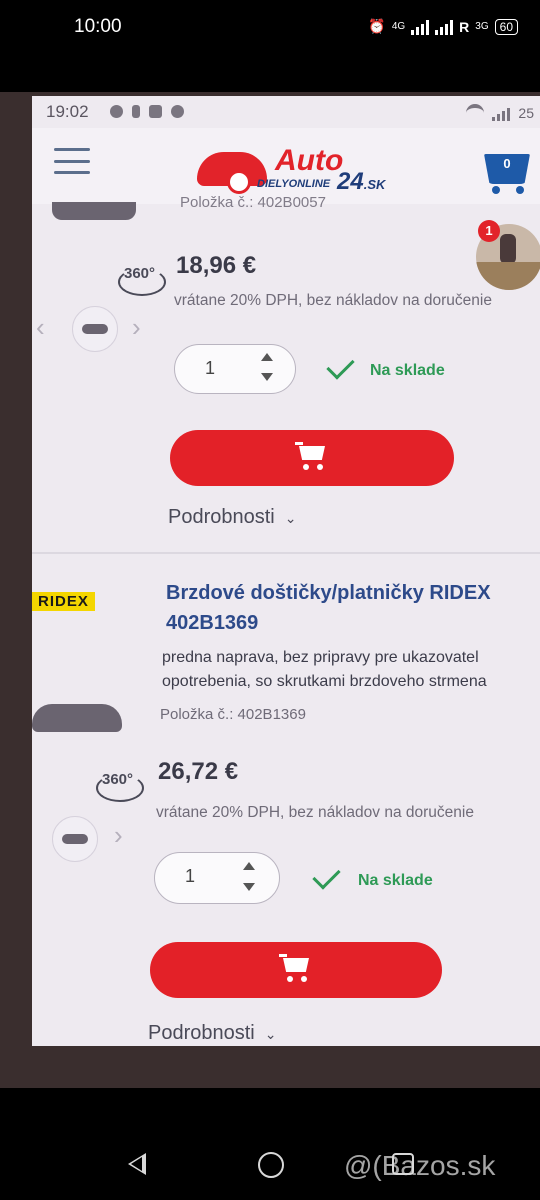  Describe the element at coordinates (464, 26) in the screenshot. I see `roaming-label: R` at that location.